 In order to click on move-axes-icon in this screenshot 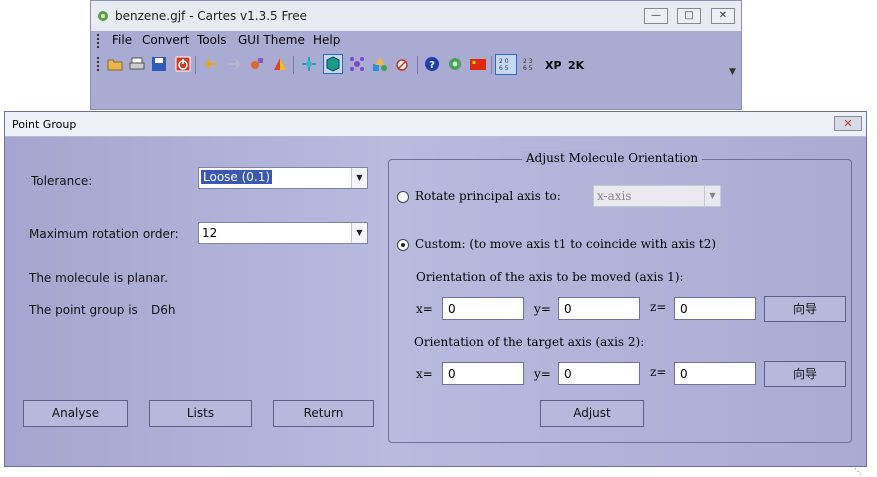, I will do `click(309, 64)`.